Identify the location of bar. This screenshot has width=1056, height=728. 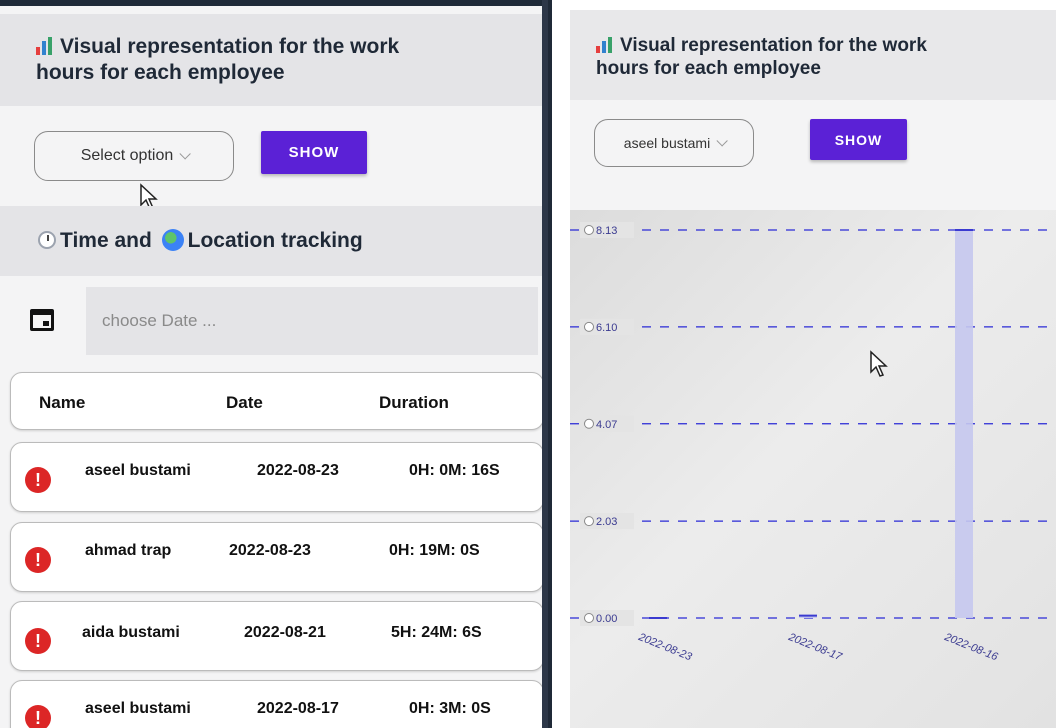
(964, 424).